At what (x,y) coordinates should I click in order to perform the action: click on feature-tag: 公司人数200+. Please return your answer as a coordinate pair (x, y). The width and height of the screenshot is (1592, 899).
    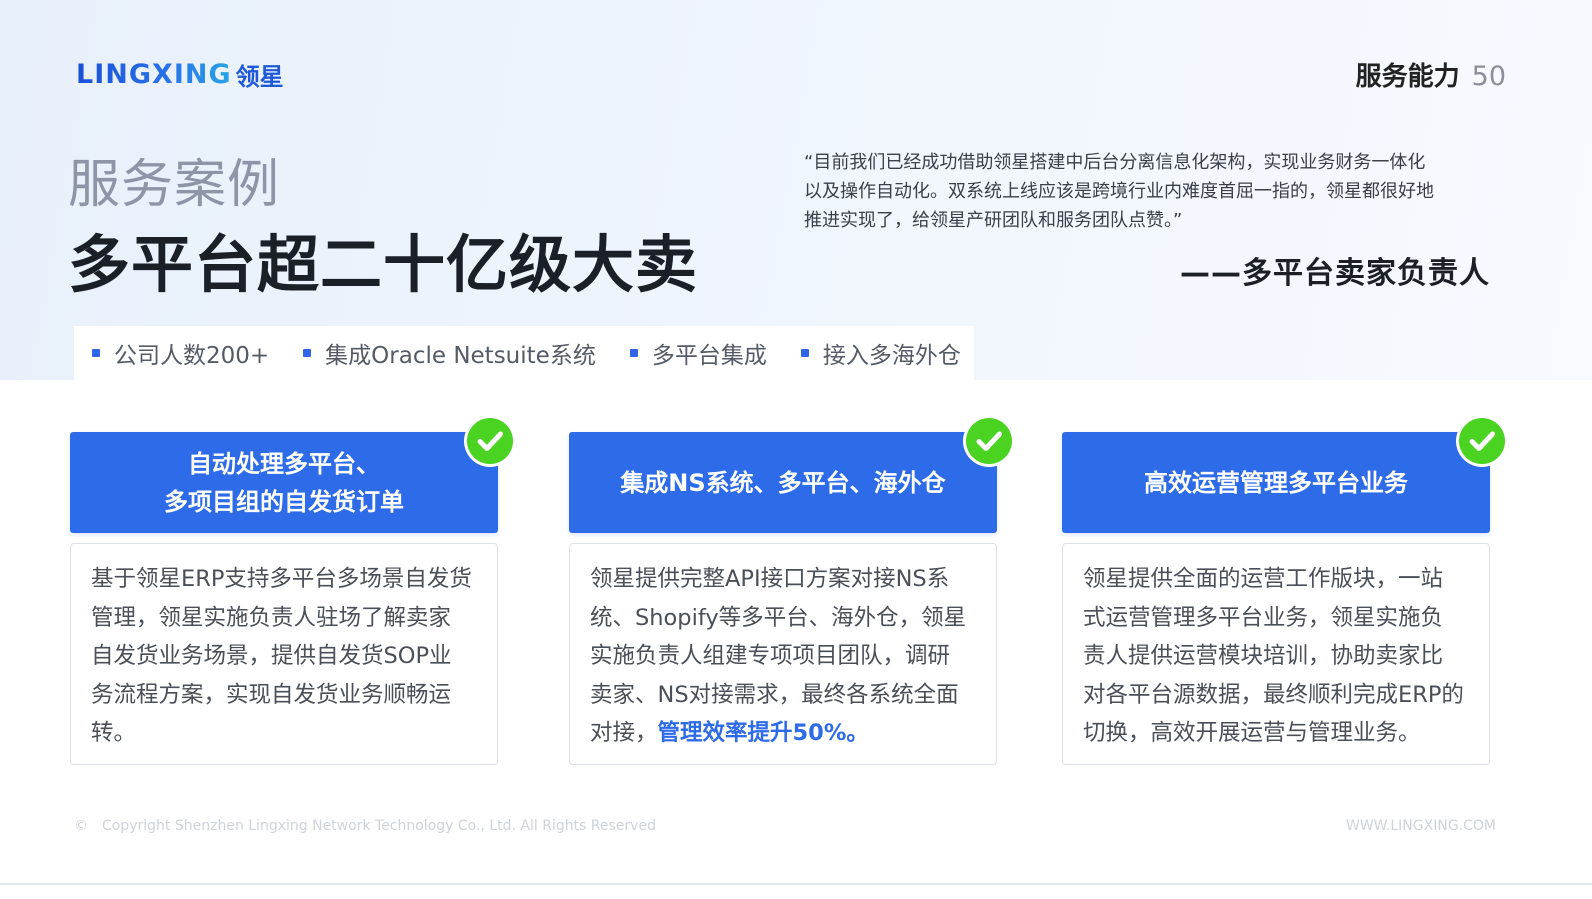
    Looking at the image, I should click on (180, 353).